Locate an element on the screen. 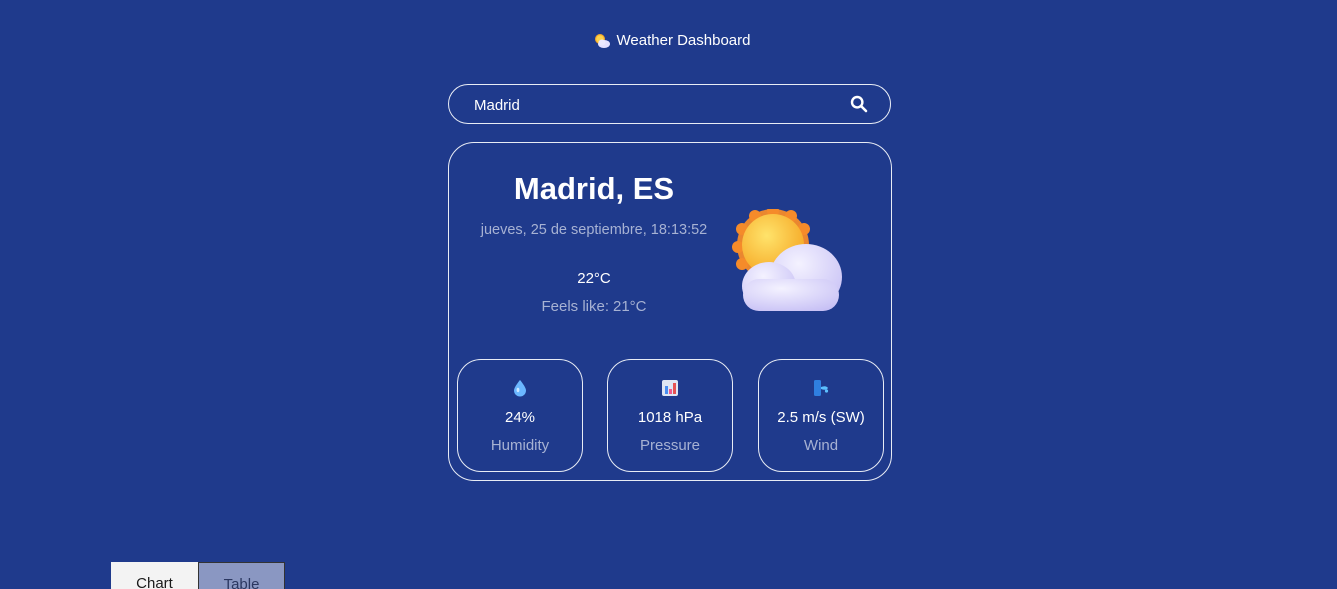  search-button is located at coordinates (859, 104).